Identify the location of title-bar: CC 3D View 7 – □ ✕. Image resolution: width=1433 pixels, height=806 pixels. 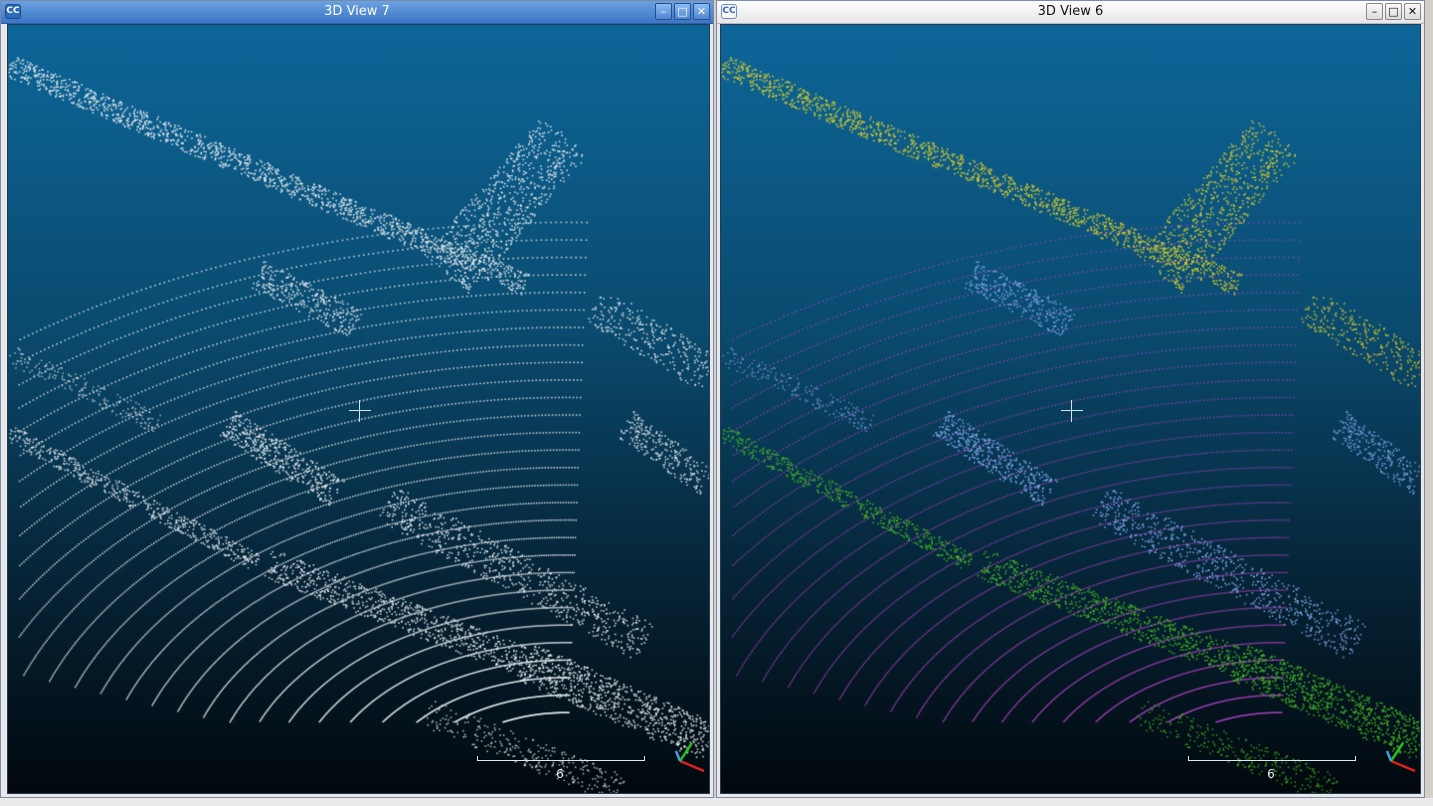
(357, 12).